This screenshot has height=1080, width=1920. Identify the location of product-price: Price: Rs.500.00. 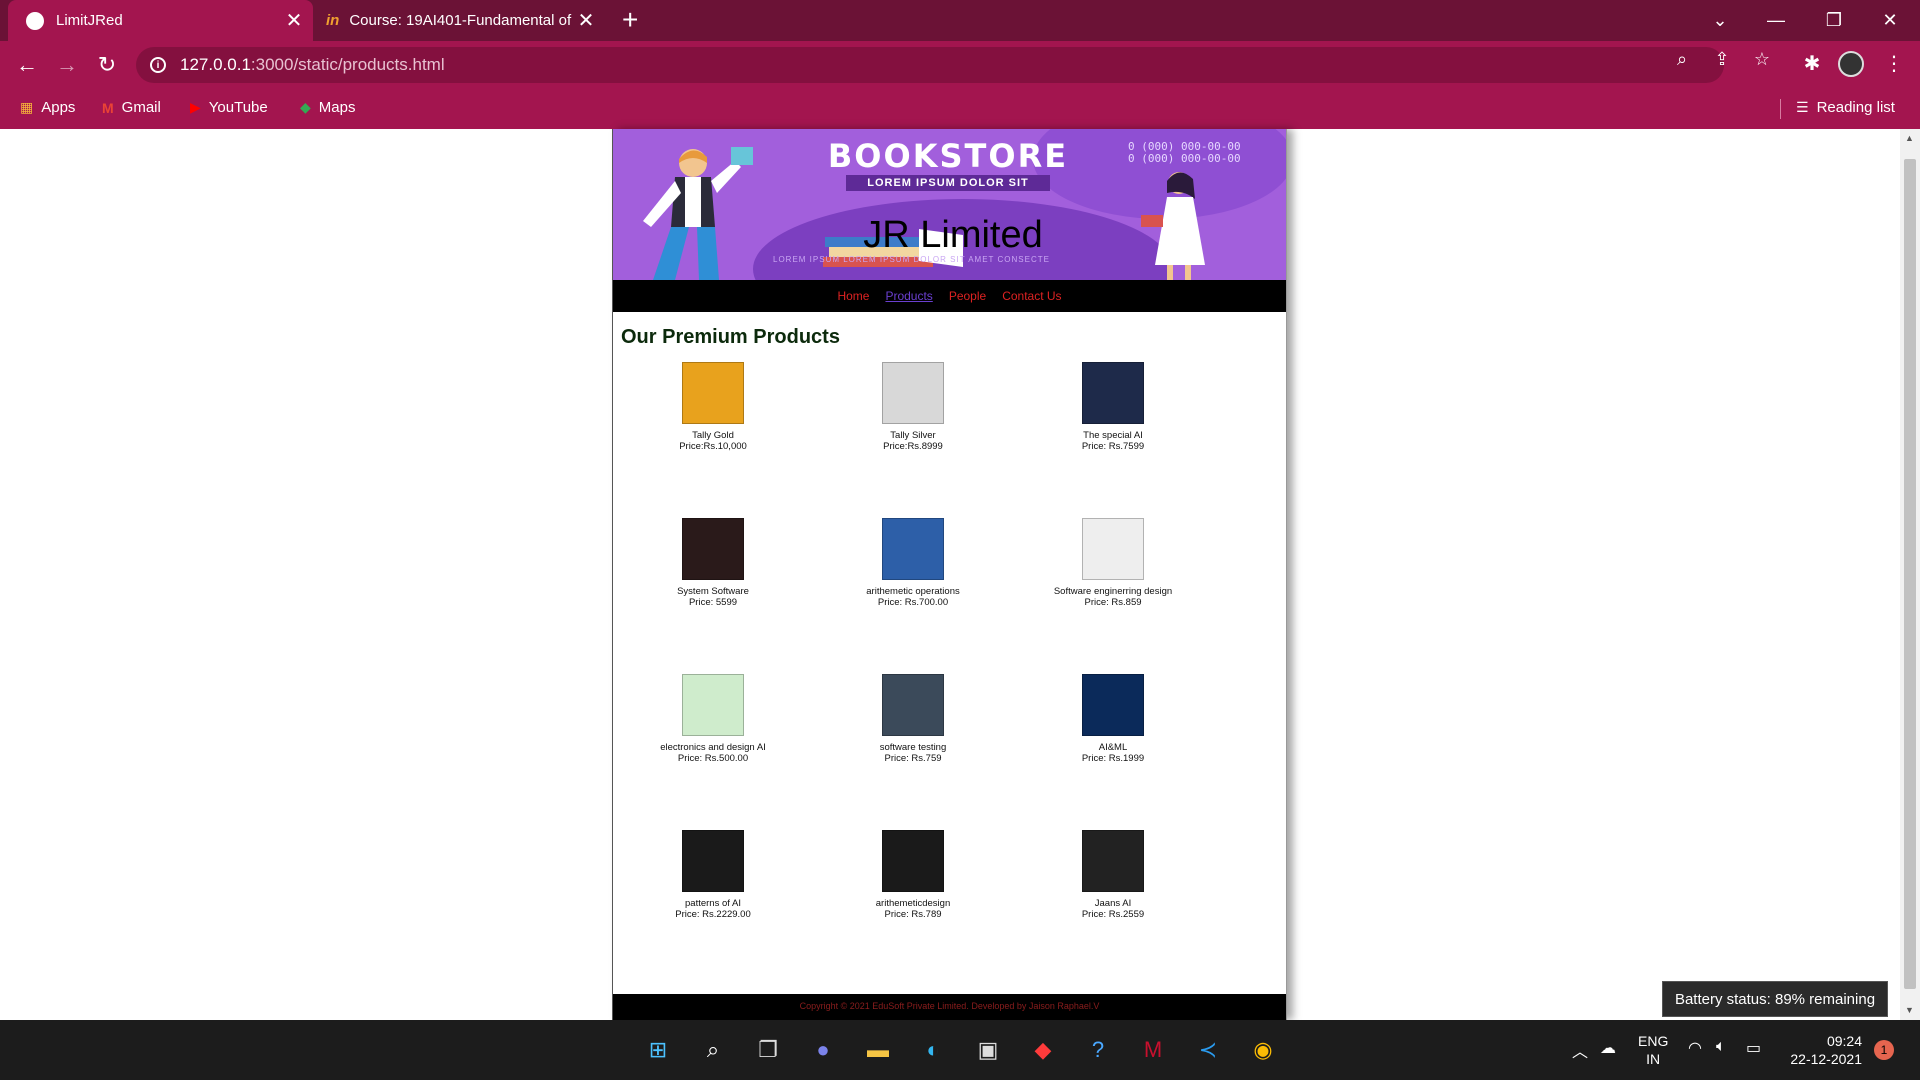
(713, 758).